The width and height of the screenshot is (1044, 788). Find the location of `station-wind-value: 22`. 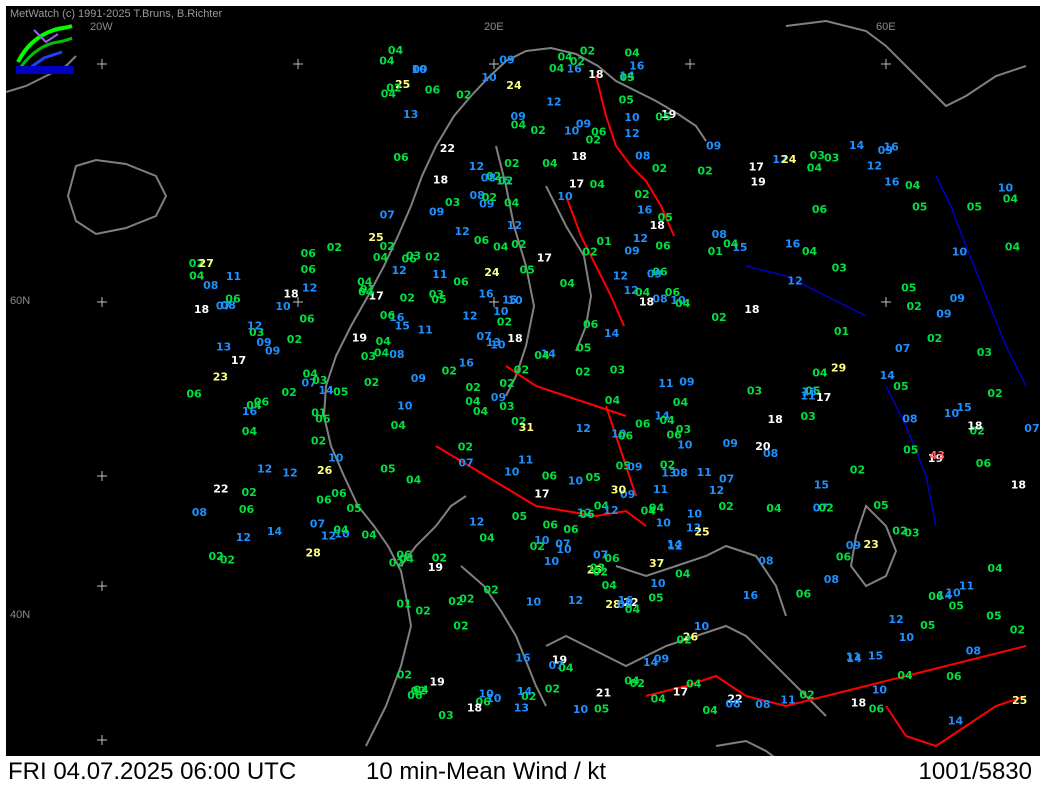

station-wind-value: 22 is located at coordinates (220, 488).